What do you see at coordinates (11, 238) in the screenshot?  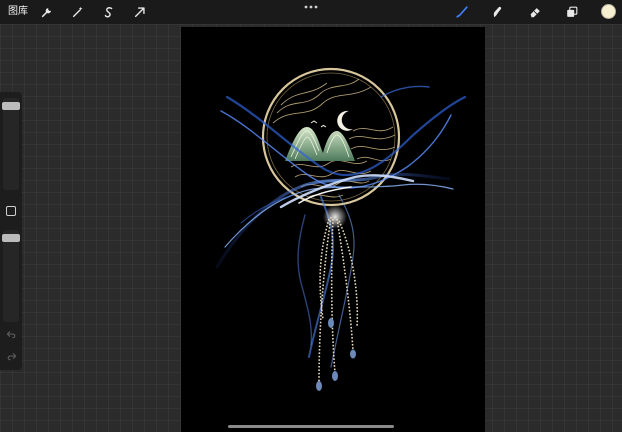 I see `brush-opacity-handle` at bounding box center [11, 238].